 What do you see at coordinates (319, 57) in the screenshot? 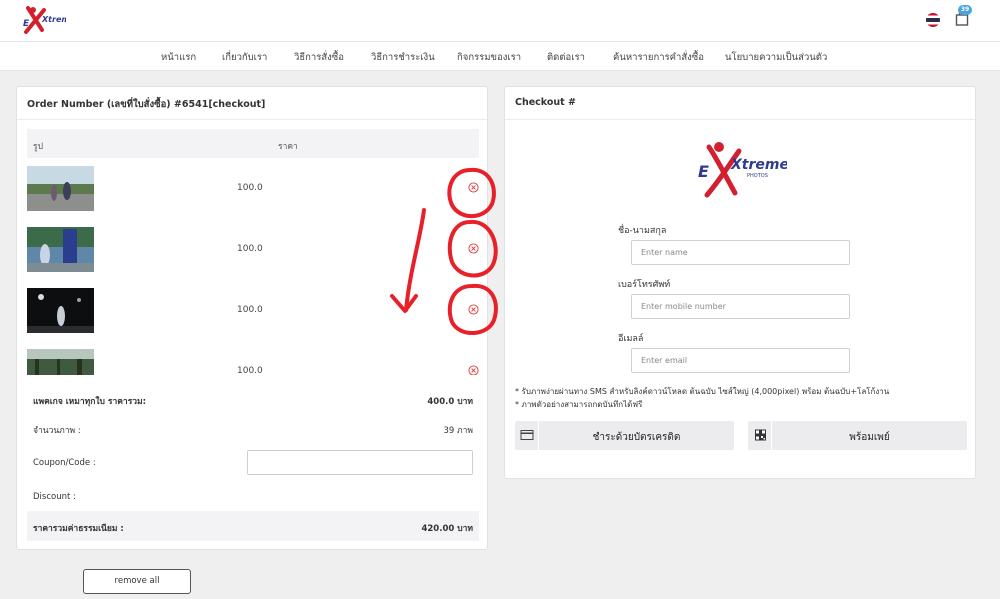
I see `nav-how-to-order: วิธีการสั่งซื้อ` at bounding box center [319, 57].